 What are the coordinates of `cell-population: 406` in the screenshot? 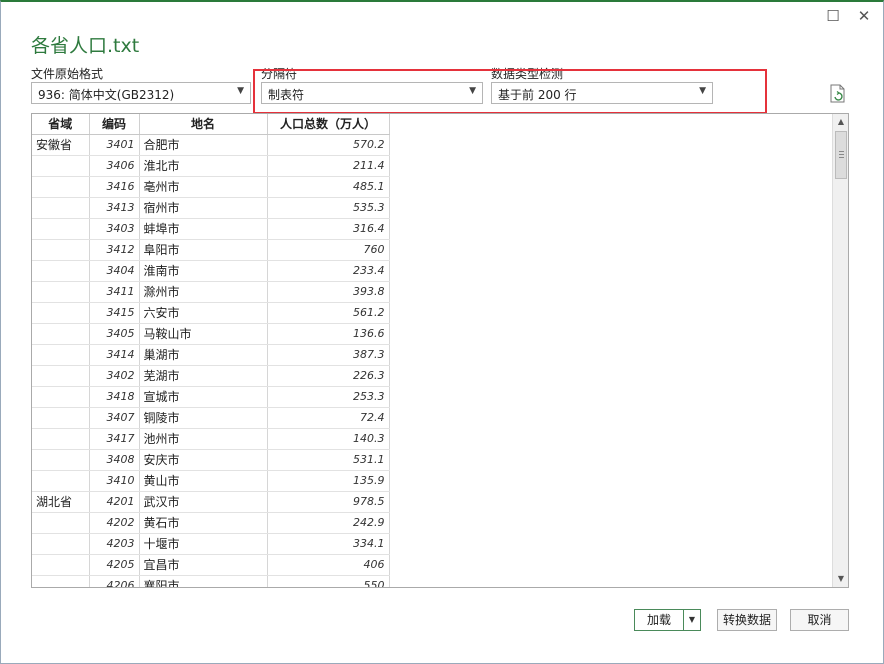 It's located at (328, 565).